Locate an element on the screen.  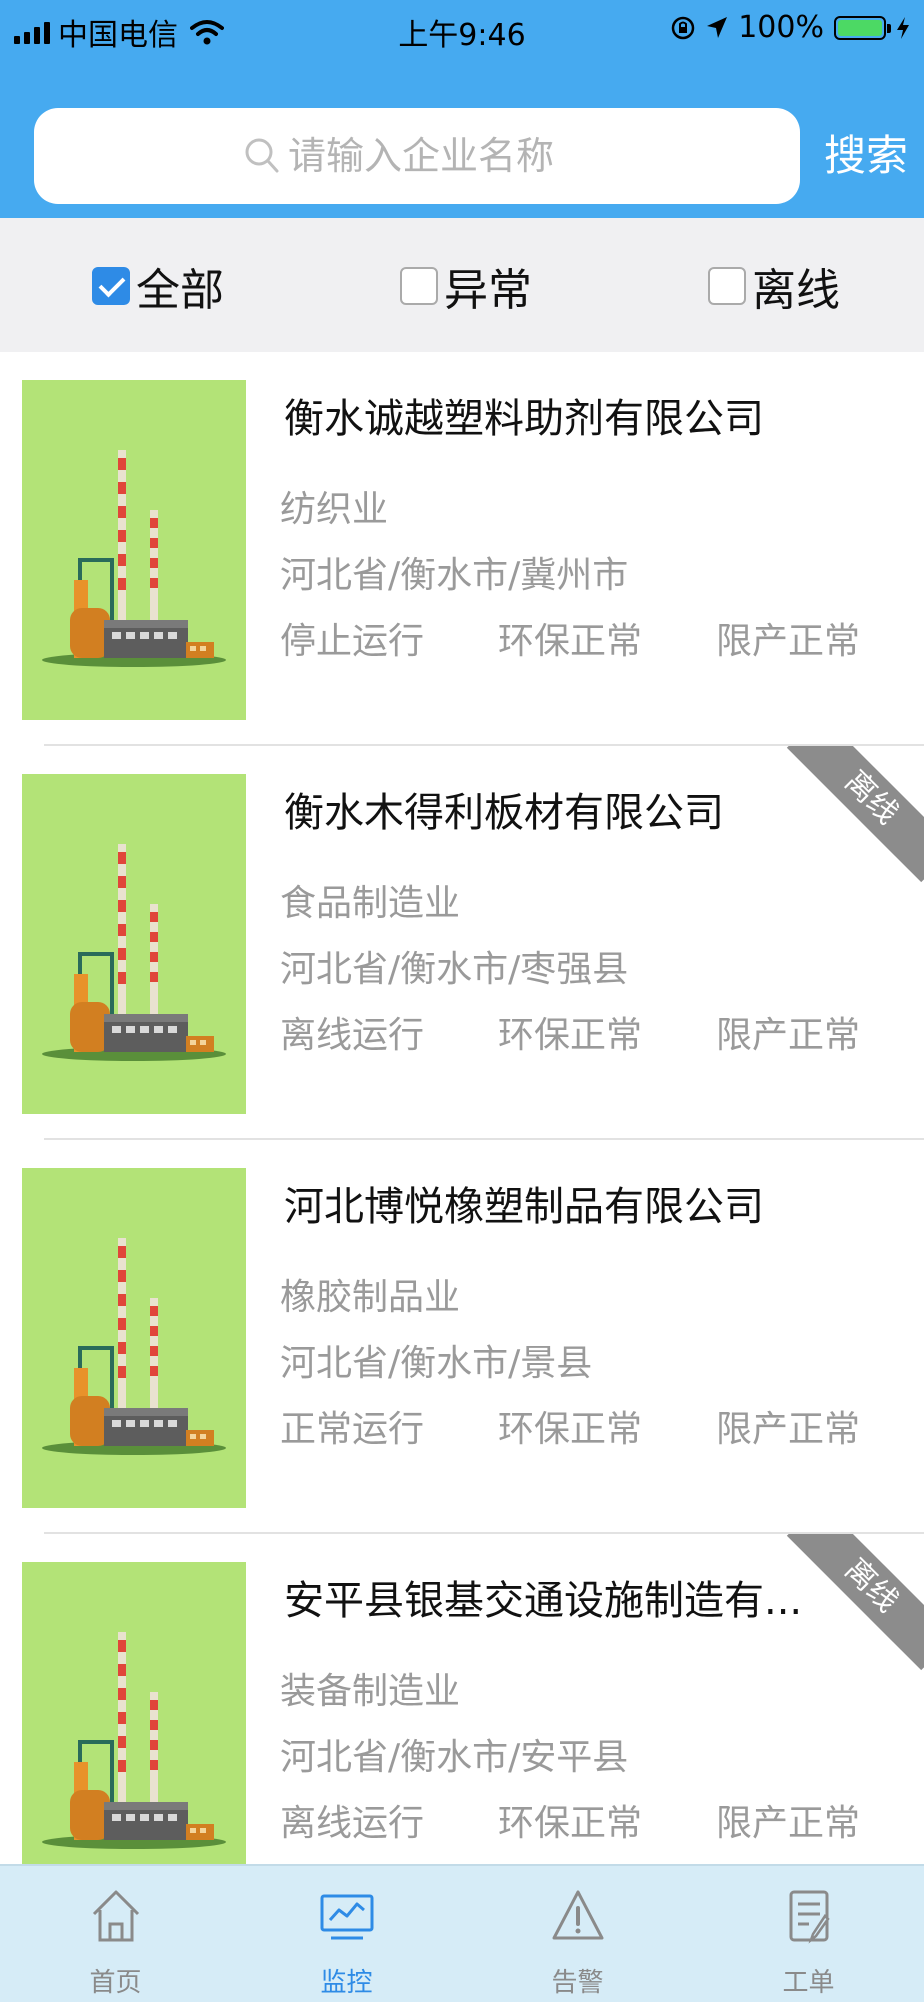
filter-label: 全部 is located at coordinates (180, 290).